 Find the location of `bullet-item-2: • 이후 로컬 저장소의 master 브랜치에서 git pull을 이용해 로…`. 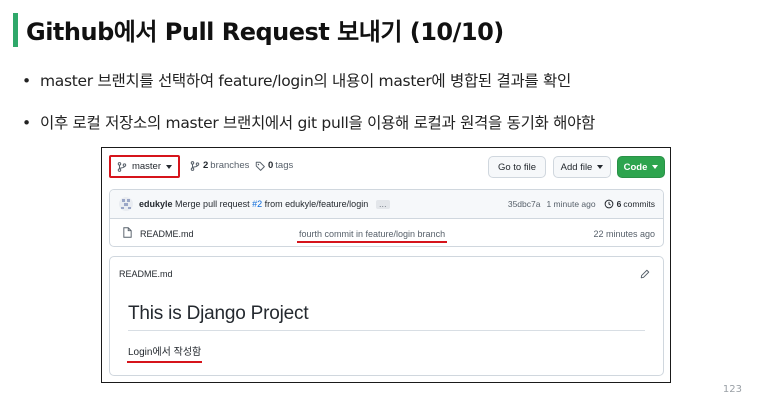

bullet-item-2: • 이후 로컬 저장소의 master 브랜치에서 git pull을 이용해 로… is located at coordinates (308, 122).